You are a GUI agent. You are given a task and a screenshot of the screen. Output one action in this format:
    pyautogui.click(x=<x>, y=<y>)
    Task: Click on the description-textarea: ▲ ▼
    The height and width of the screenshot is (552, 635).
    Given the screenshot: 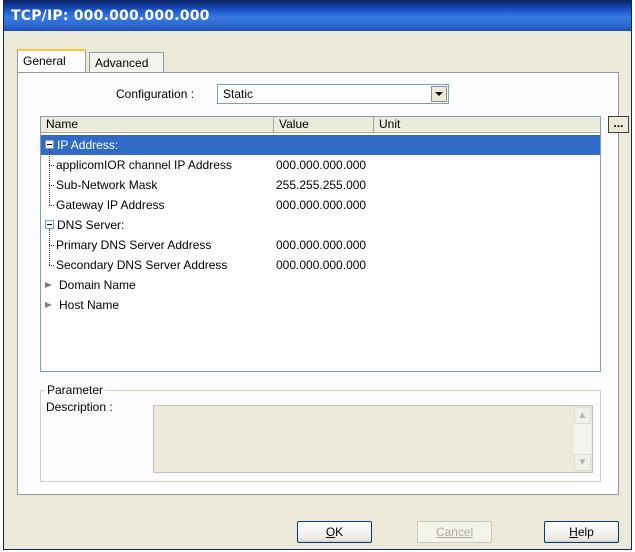 What is the action you would take?
    pyautogui.click(x=373, y=439)
    